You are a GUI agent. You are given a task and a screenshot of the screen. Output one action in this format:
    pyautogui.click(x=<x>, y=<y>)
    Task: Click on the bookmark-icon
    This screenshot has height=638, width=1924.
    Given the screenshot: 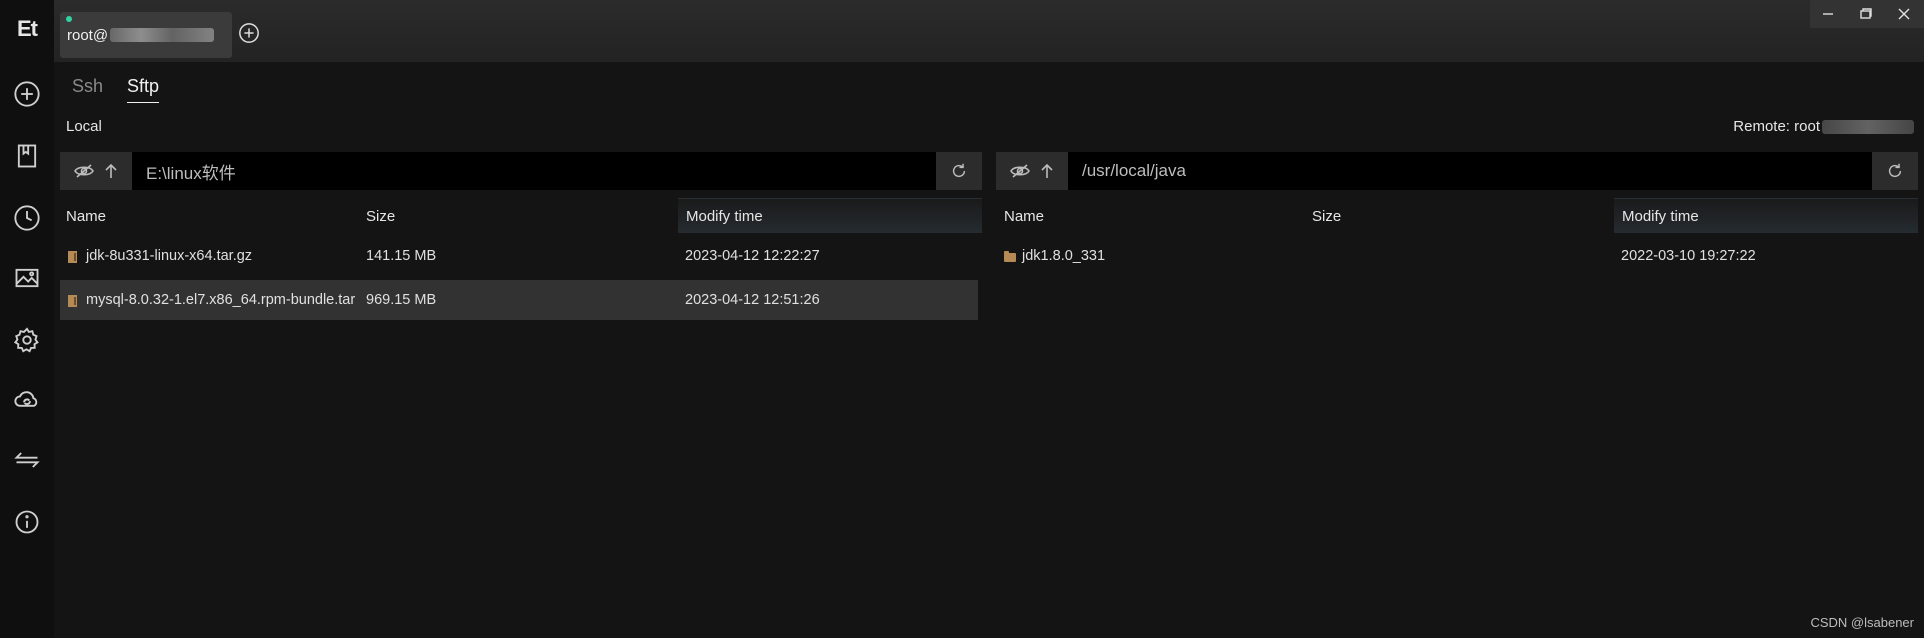 What is the action you would take?
    pyautogui.click(x=27, y=156)
    